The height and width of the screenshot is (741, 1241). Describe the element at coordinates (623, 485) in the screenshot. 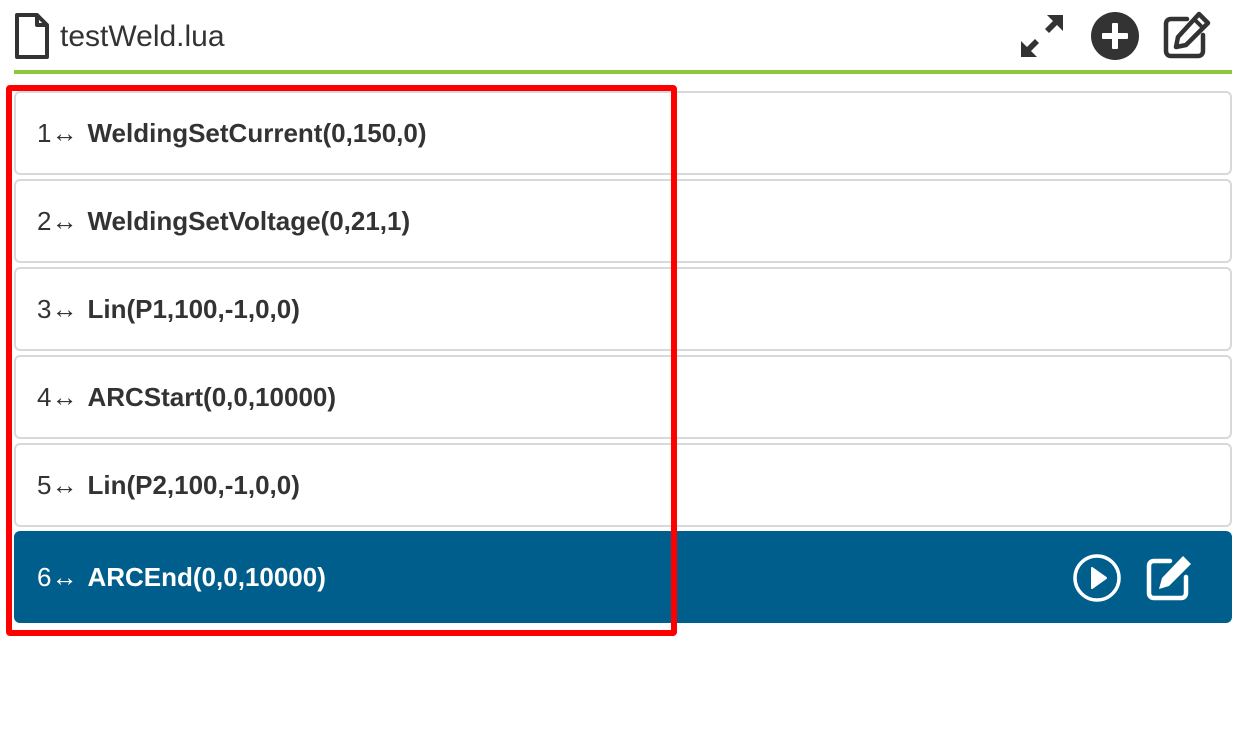

I see `command-row-5: 5 ↔ Lin(P2,100,-1,0,0)` at that location.